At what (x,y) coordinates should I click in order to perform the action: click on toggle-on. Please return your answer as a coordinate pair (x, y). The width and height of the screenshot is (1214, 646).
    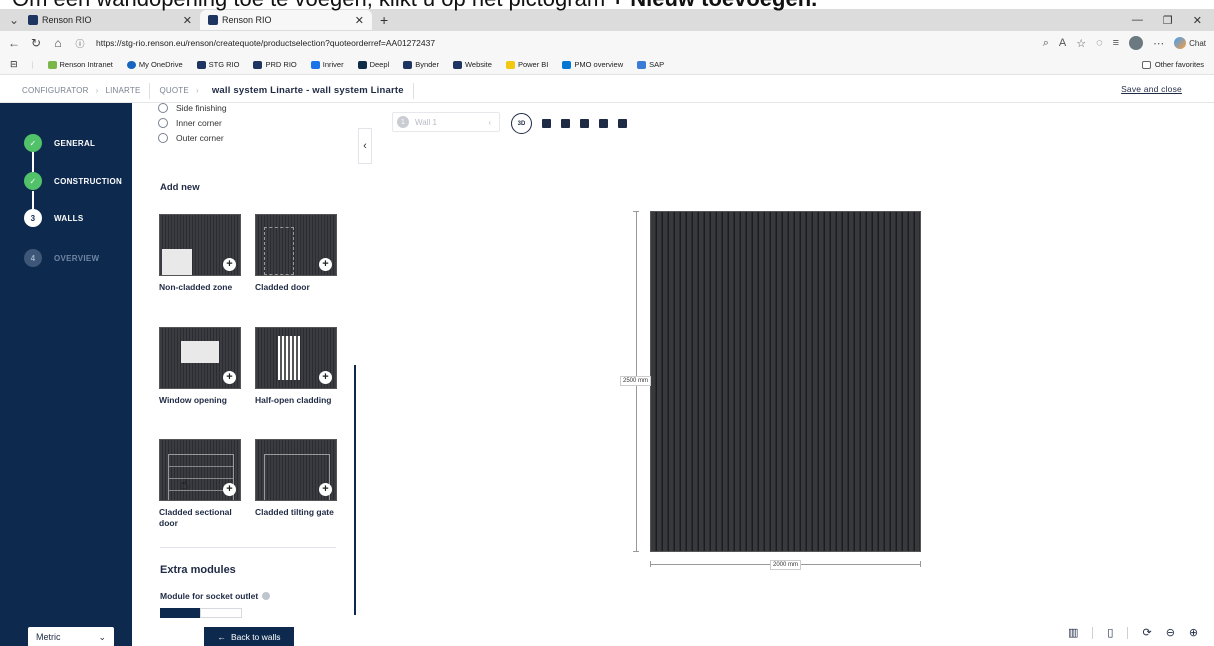
    Looking at the image, I should click on (180, 613).